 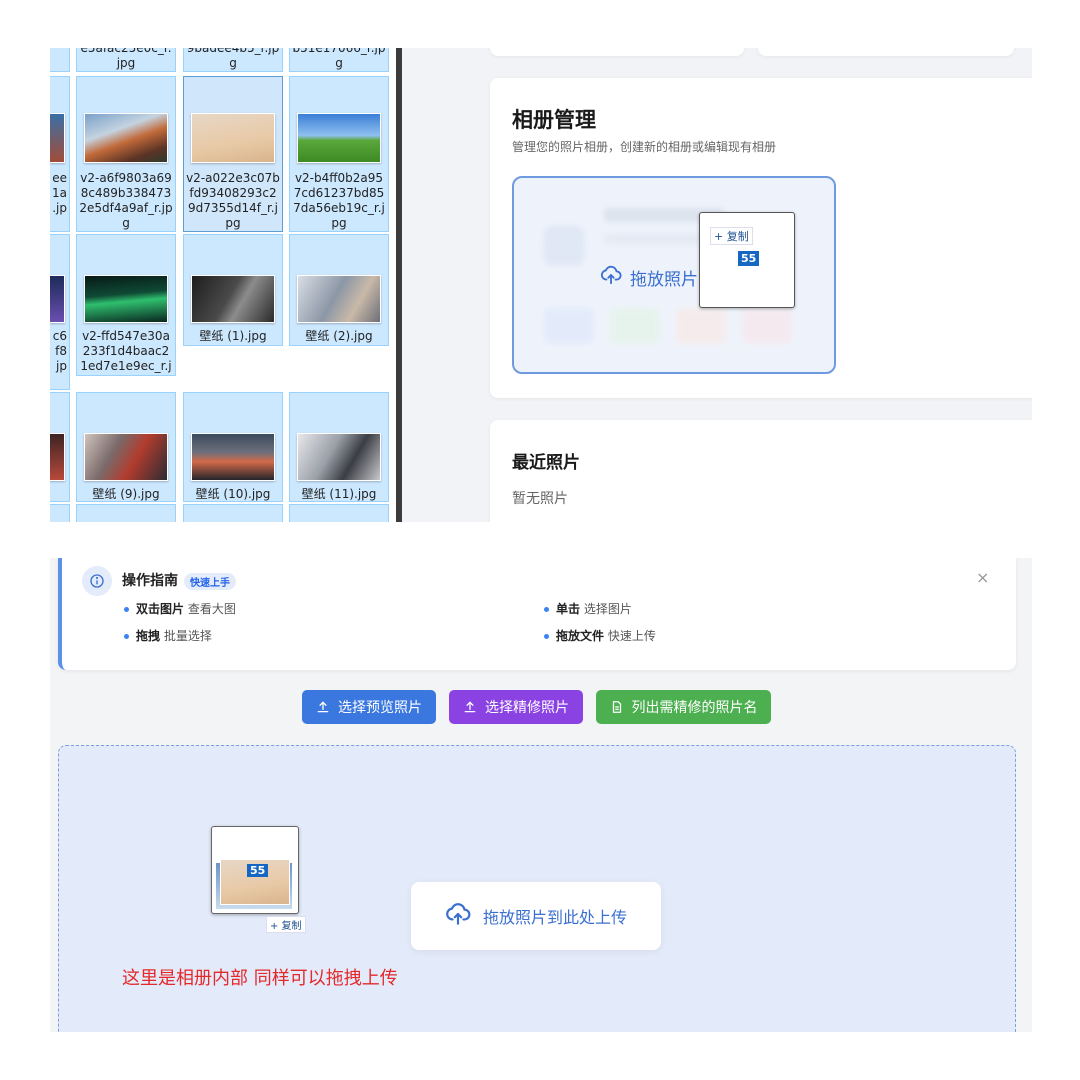 I want to click on album-card: 相册管理 管理您的照片相册，创建新的相册或编辑现有相册 拖放照片 + 复制 55, so click(x=761, y=238).